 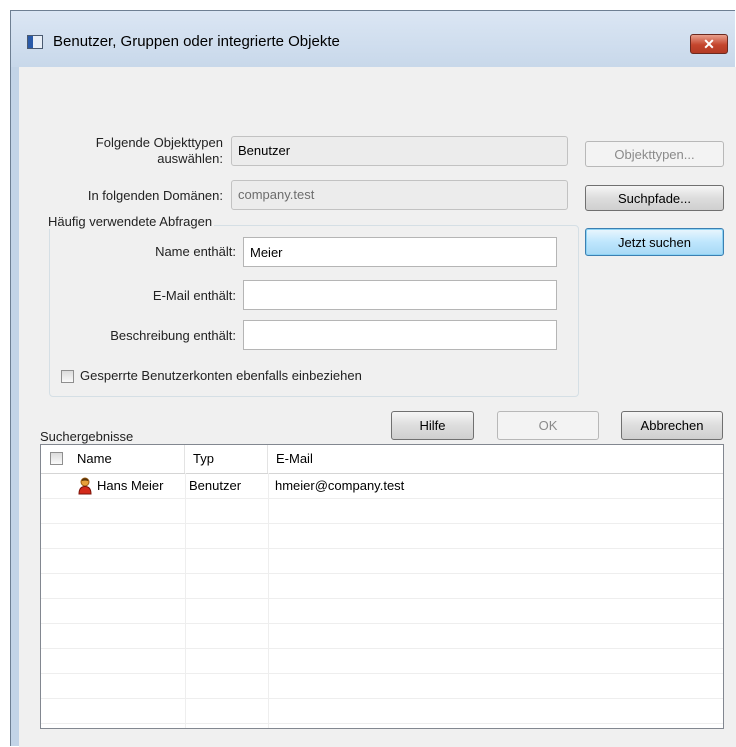 What do you see at coordinates (130, 221) in the screenshot?
I see `common-queries-legend: Häufig verwendete Abfragen` at bounding box center [130, 221].